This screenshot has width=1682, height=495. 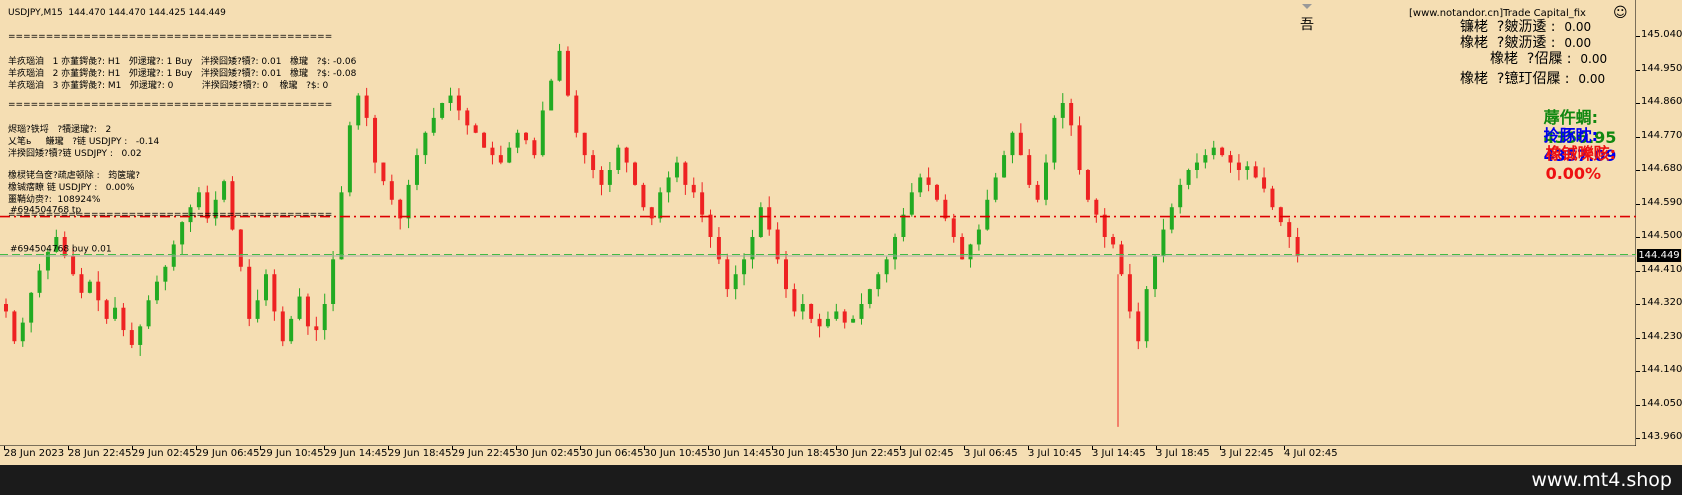 I want to click on time-tick-label: 3 Jul 06:45, so click(x=991, y=453).